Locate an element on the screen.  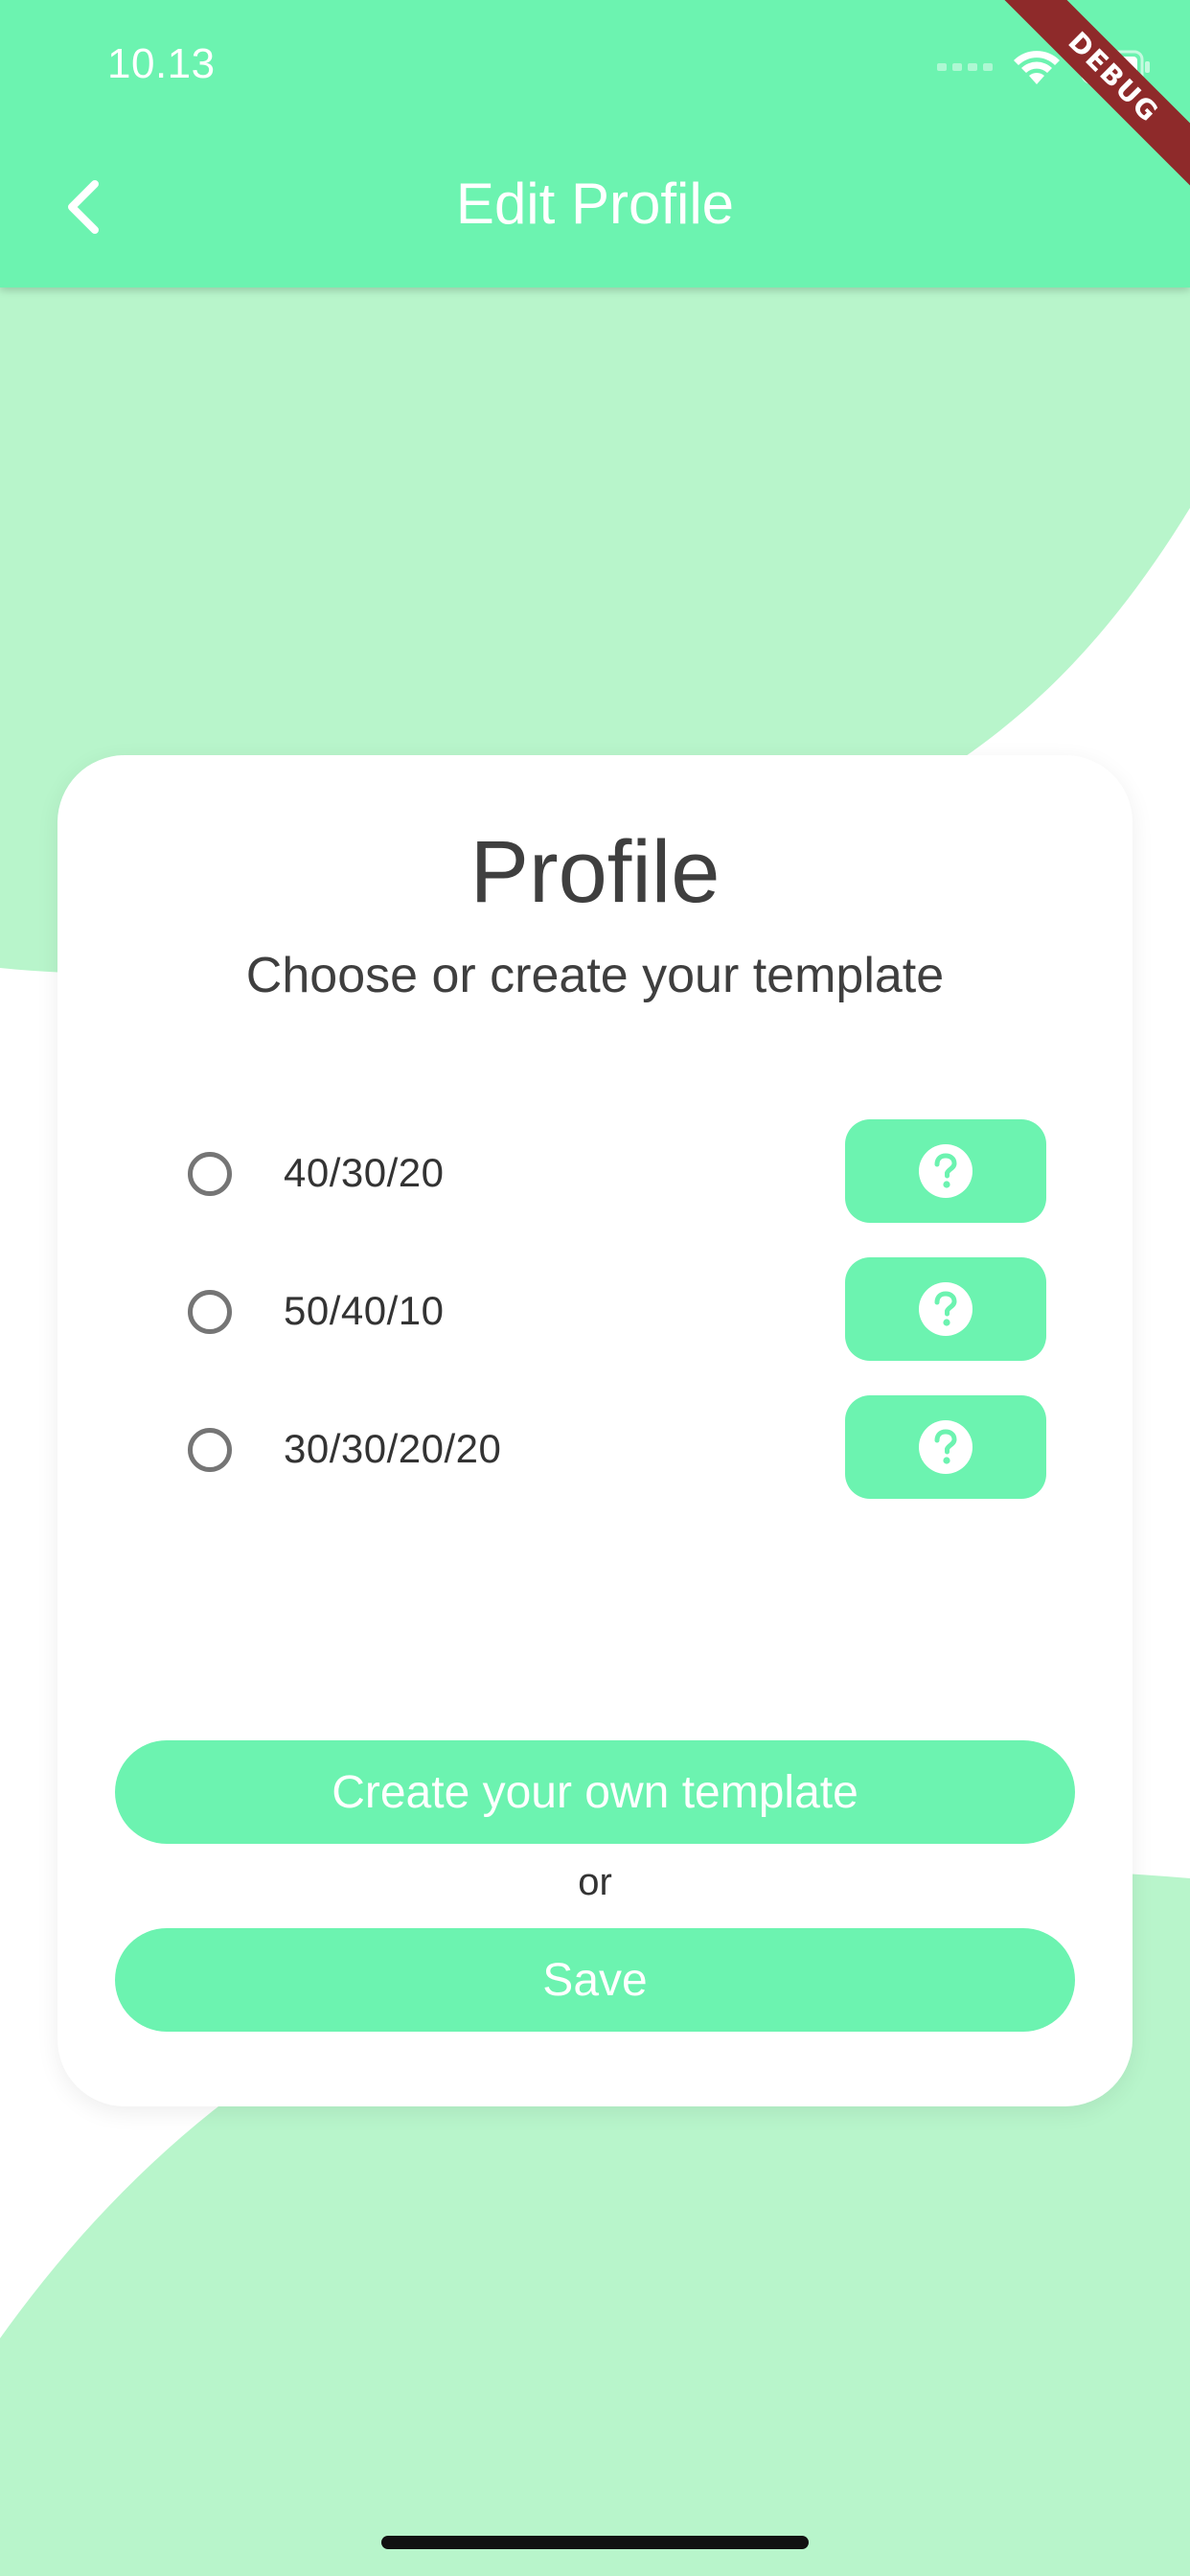
home-indicator is located at coordinates (595, 2542).